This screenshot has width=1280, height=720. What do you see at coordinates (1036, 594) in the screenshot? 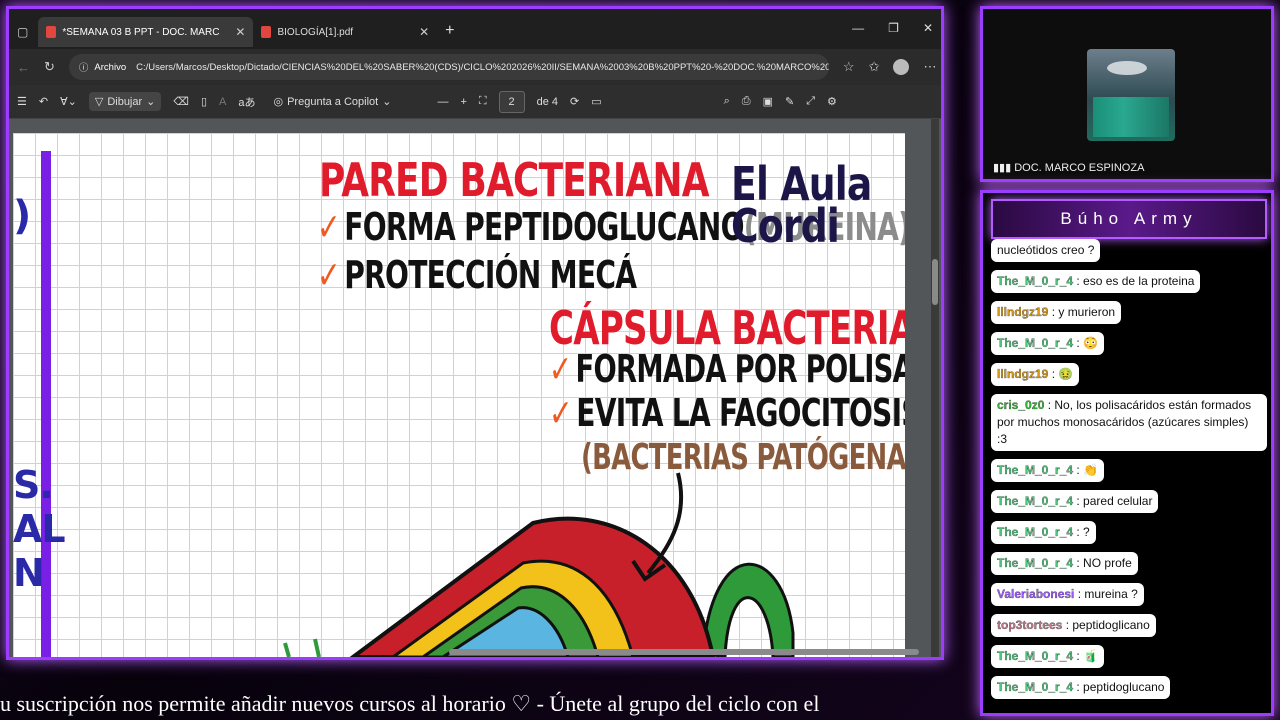
I see `chat-username: Valeriabonesi` at bounding box center [1036, 594].